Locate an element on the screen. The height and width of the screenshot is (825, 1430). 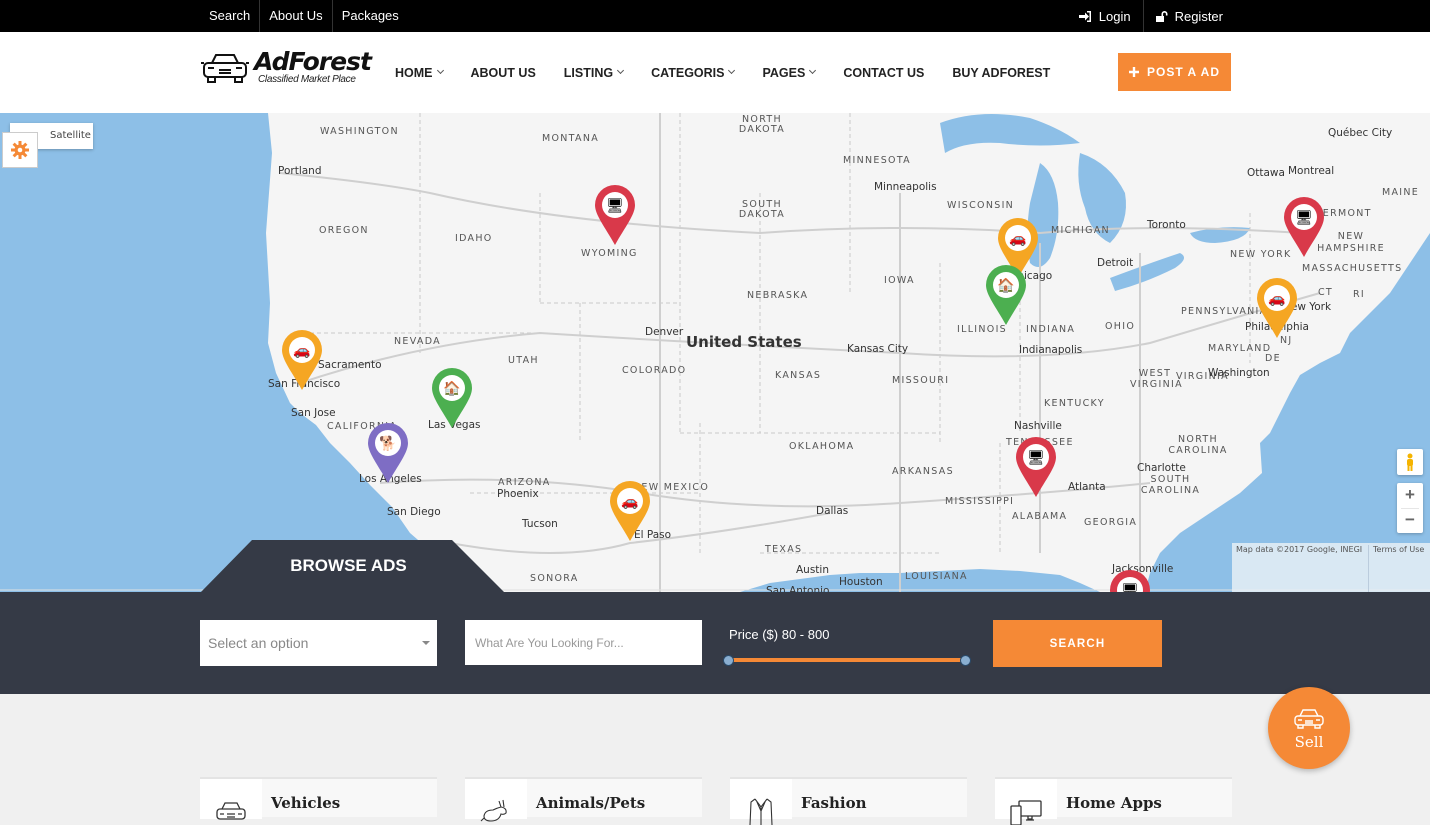
map-state-label: NEBRASKA is located at coordinates (778, 295).